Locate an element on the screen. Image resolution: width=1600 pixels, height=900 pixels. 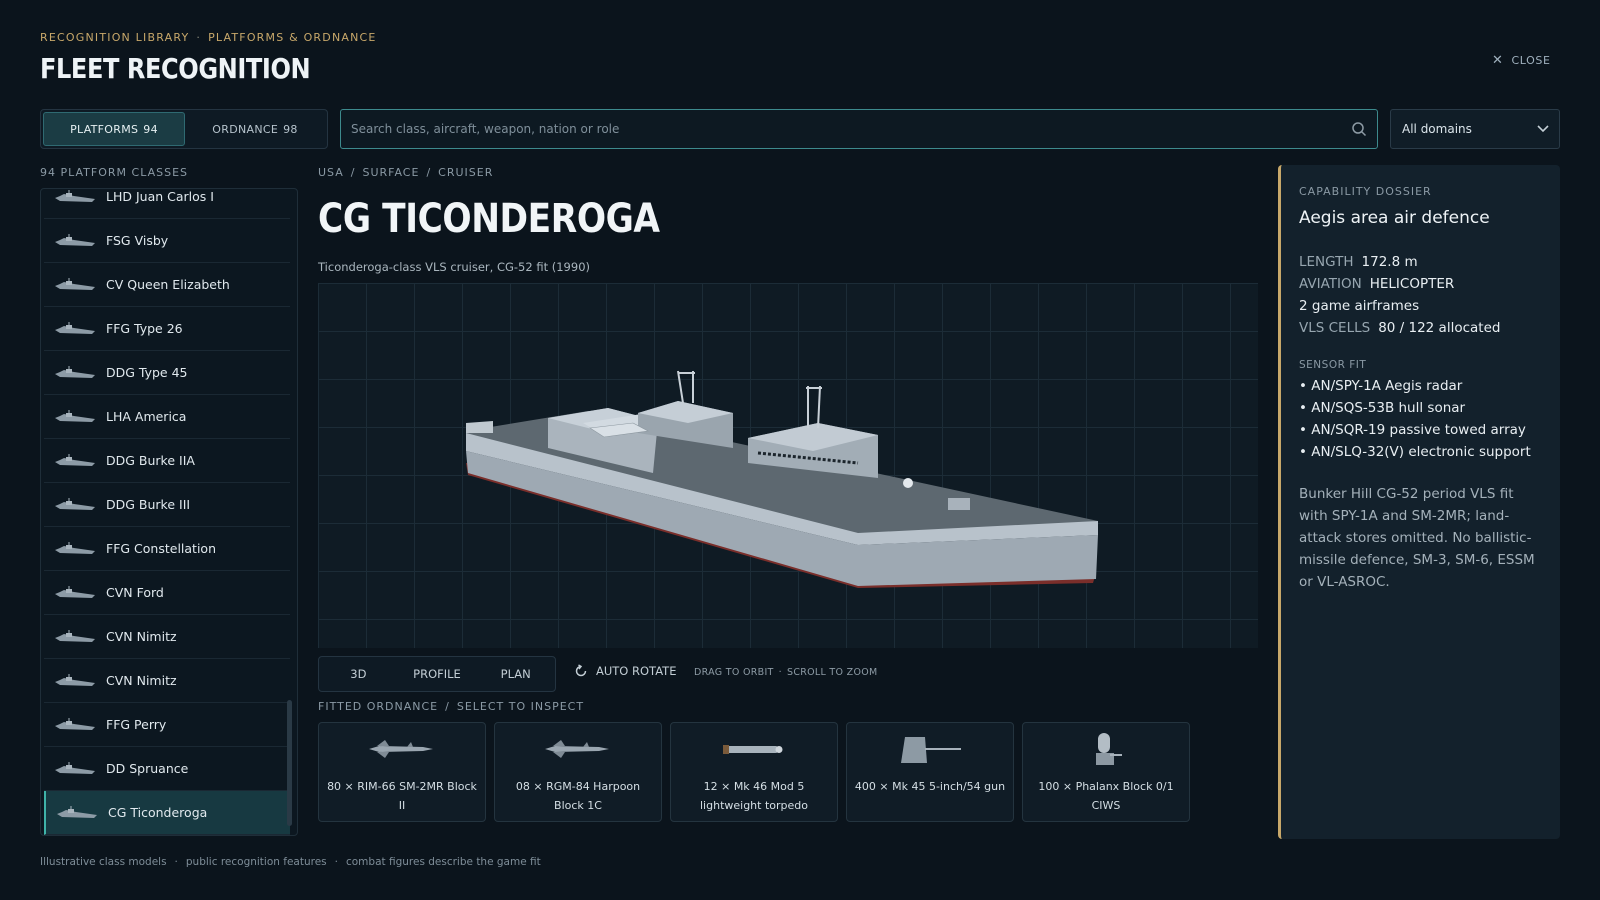
breadcrumb-library: RECOGNITION LIBRARY is located at coordinates (115, 37).